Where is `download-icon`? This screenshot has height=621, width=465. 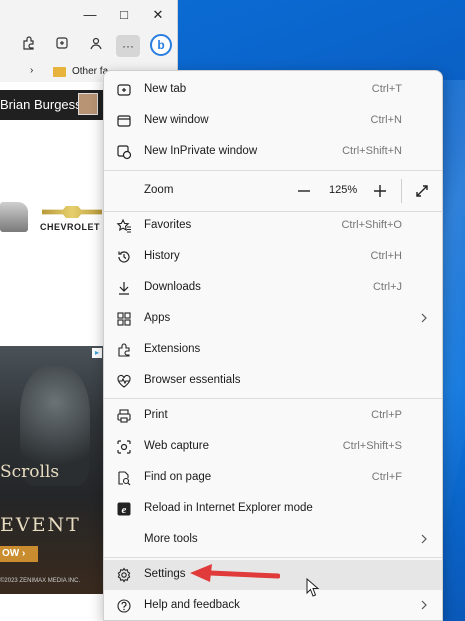
download-icon is located at coordinates (124, 288).